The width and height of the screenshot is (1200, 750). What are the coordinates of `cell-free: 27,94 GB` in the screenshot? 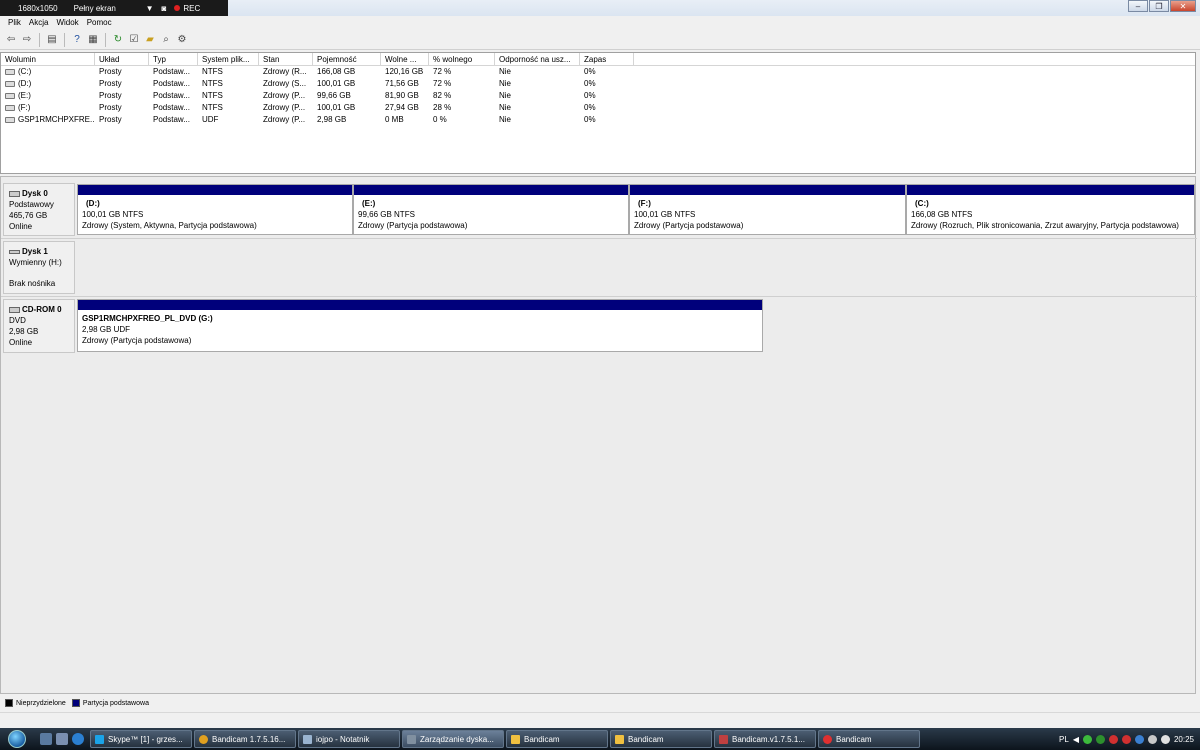 It's located at (402, 107).